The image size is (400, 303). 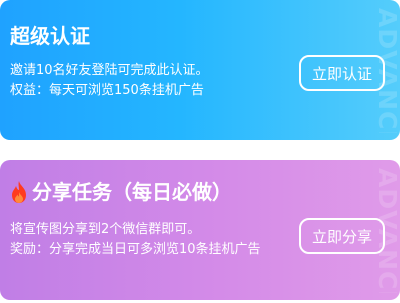 What do you see at coordinates (135, 249) in the screenshot?
I see `card-reward: 奖励：分享完成当日可多浏览10条挂机广告` at bounding box center [135, 249].